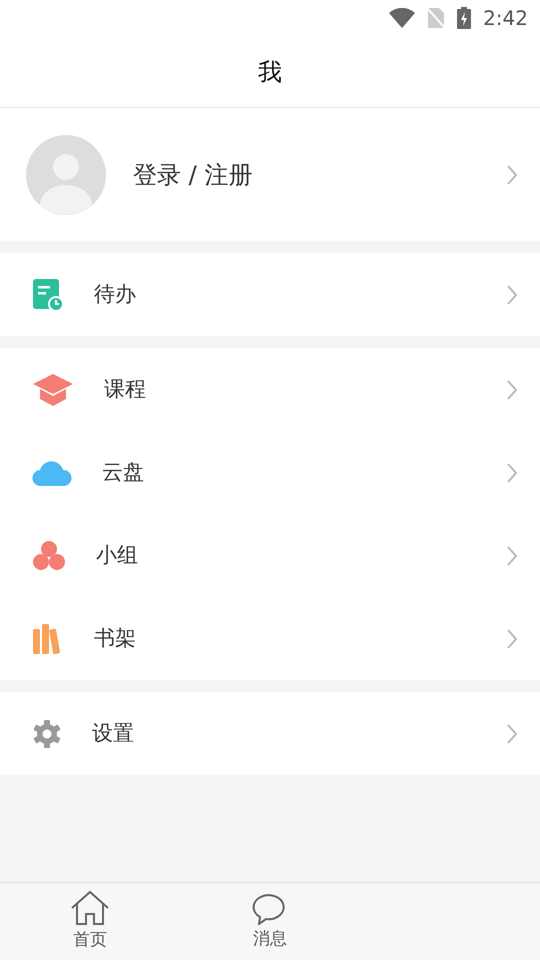 The image size is (540, 960). I want to click on no-sim-icon, so click(436, 18).